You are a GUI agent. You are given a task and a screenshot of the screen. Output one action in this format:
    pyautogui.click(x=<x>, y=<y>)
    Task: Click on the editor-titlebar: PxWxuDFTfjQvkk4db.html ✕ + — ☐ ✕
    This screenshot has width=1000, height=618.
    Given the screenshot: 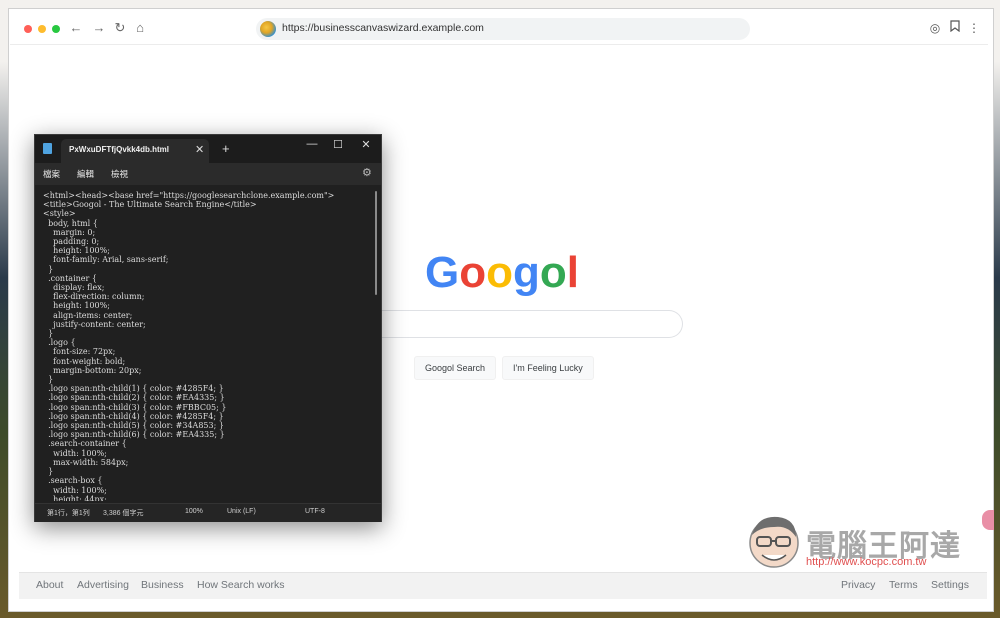 What is the action you would take?
    pyautogui.click(x=208, y=149)
    